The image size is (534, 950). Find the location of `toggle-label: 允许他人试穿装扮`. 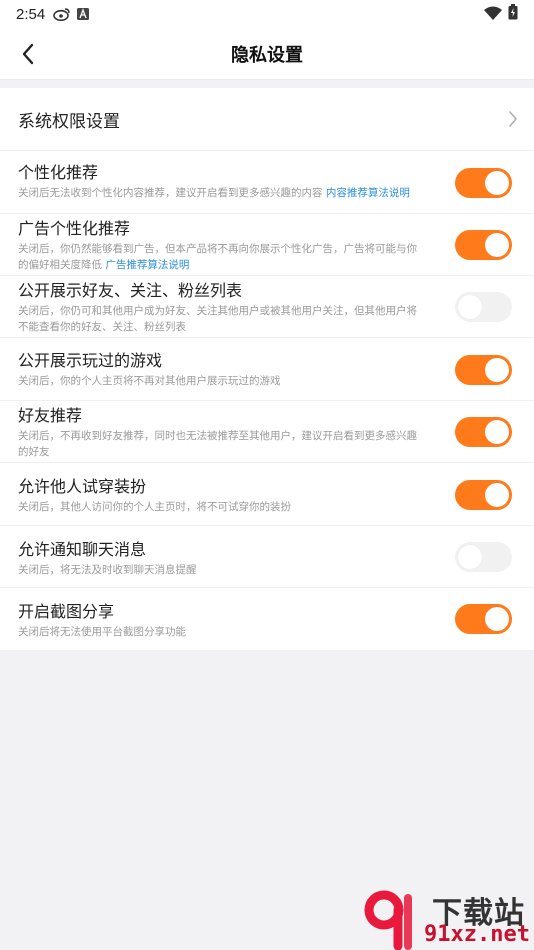

toggle-label: 允许他人试穿装扮 is located at coordinates (82, 486).